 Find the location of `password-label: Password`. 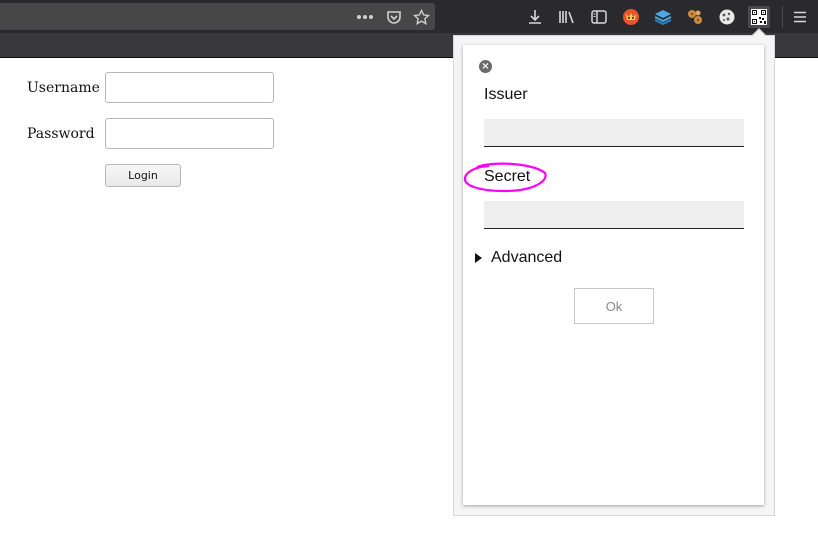

password-label: Password is located at coordinates (61, 134).